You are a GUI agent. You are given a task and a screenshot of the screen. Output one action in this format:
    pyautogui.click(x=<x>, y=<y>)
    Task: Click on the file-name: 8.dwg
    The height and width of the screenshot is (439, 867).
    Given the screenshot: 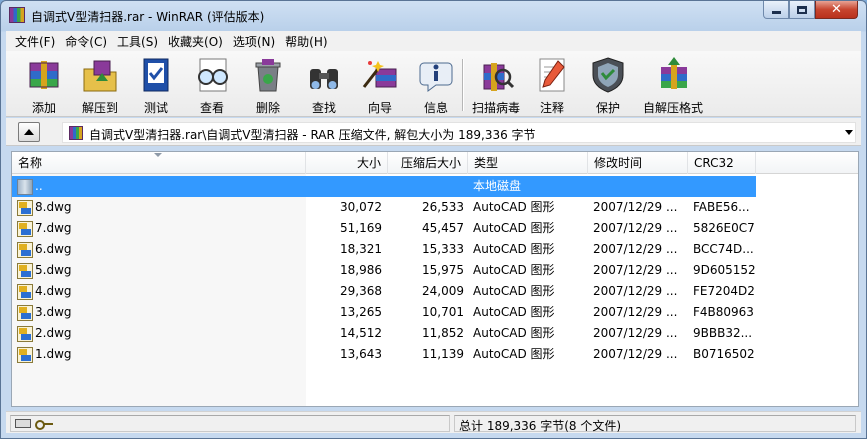 What is the action you would take?
    pyautogui.click(x=53, y=207)
    